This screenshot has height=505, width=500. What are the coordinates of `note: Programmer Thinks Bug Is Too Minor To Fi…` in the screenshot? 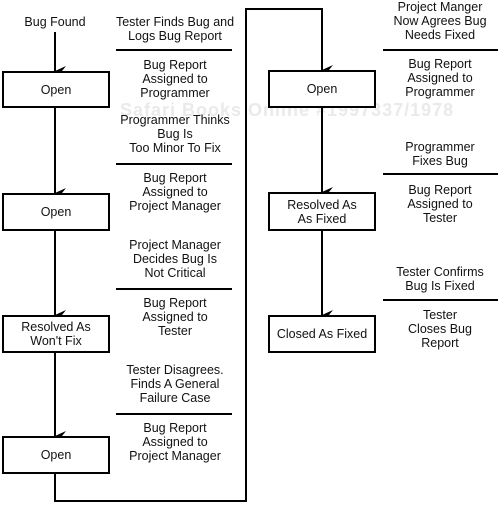 It's located at (175, 134).